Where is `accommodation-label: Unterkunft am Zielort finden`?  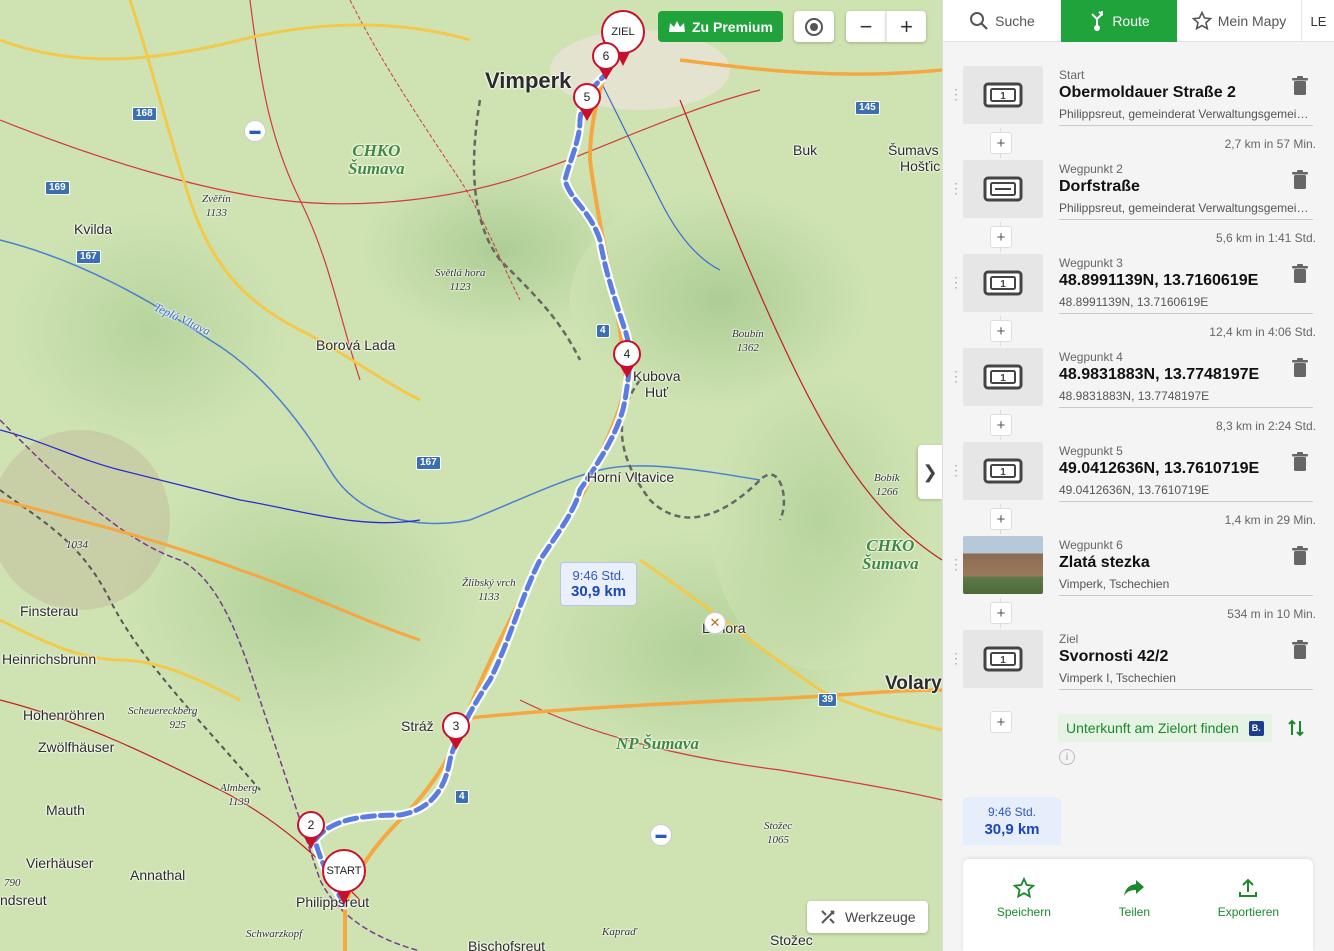 accommodation-label: Unterkunft am Zielort finden is located at coordinates (1152, 728).